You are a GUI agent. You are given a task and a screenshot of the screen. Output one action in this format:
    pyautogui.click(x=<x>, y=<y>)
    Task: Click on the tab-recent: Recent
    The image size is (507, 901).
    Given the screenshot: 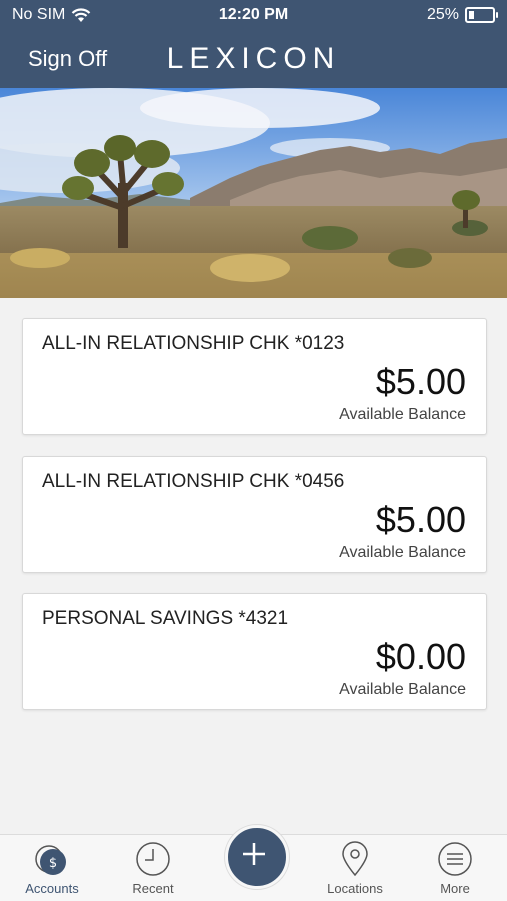 What is the action you would take?
    pyautogui.click(x=153, y=868)
    